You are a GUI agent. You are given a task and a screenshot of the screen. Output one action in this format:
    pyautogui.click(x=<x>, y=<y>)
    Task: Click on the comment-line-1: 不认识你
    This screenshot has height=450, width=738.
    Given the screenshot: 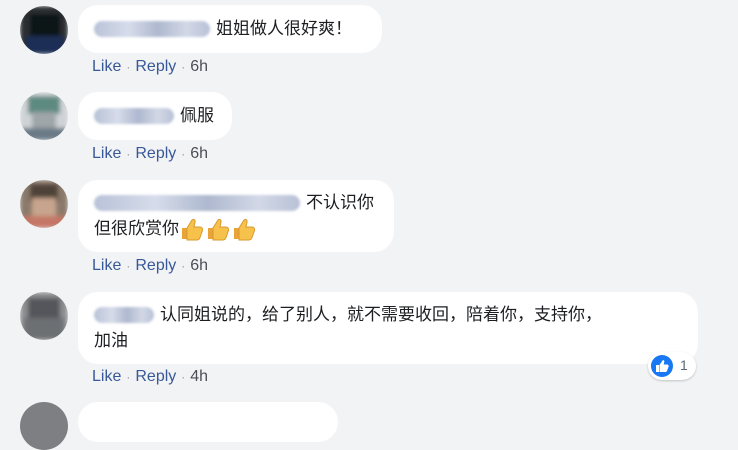 What is the action you would take?
    pyautogui.click(x=236, y=203)
    